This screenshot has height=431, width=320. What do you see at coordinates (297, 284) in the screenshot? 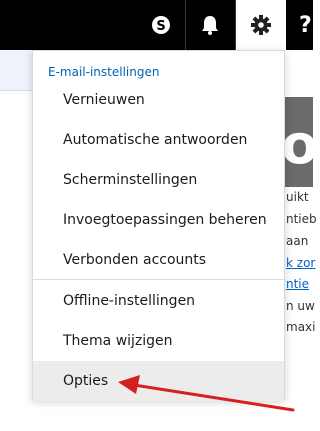
I see `background-link: ntie` at bounding box center [297, 284].